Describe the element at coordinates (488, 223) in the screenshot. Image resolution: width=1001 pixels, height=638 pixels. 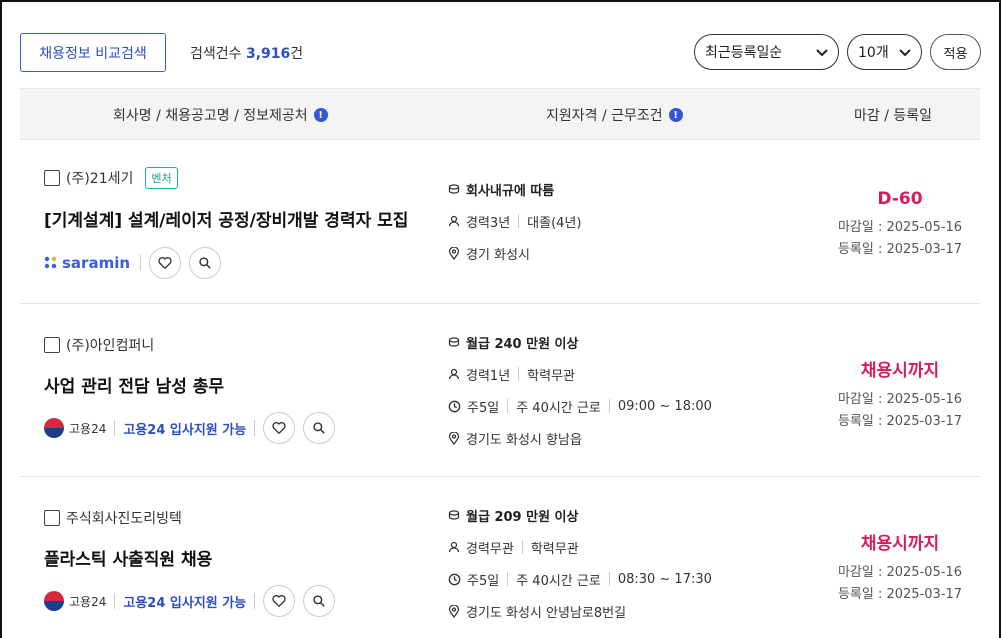
I see `experience-text: 경력3년` at that location.